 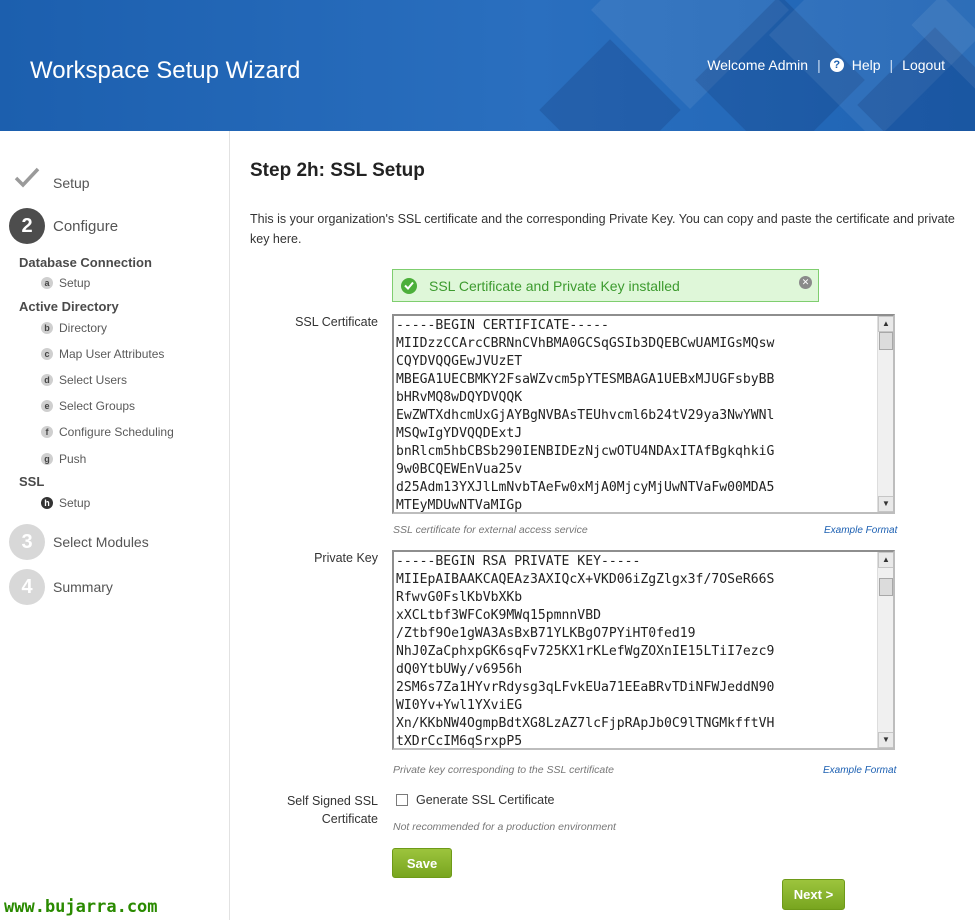 I want to click on ssl-certificate-label: SSL Certificate, so click(x=336, y=322).